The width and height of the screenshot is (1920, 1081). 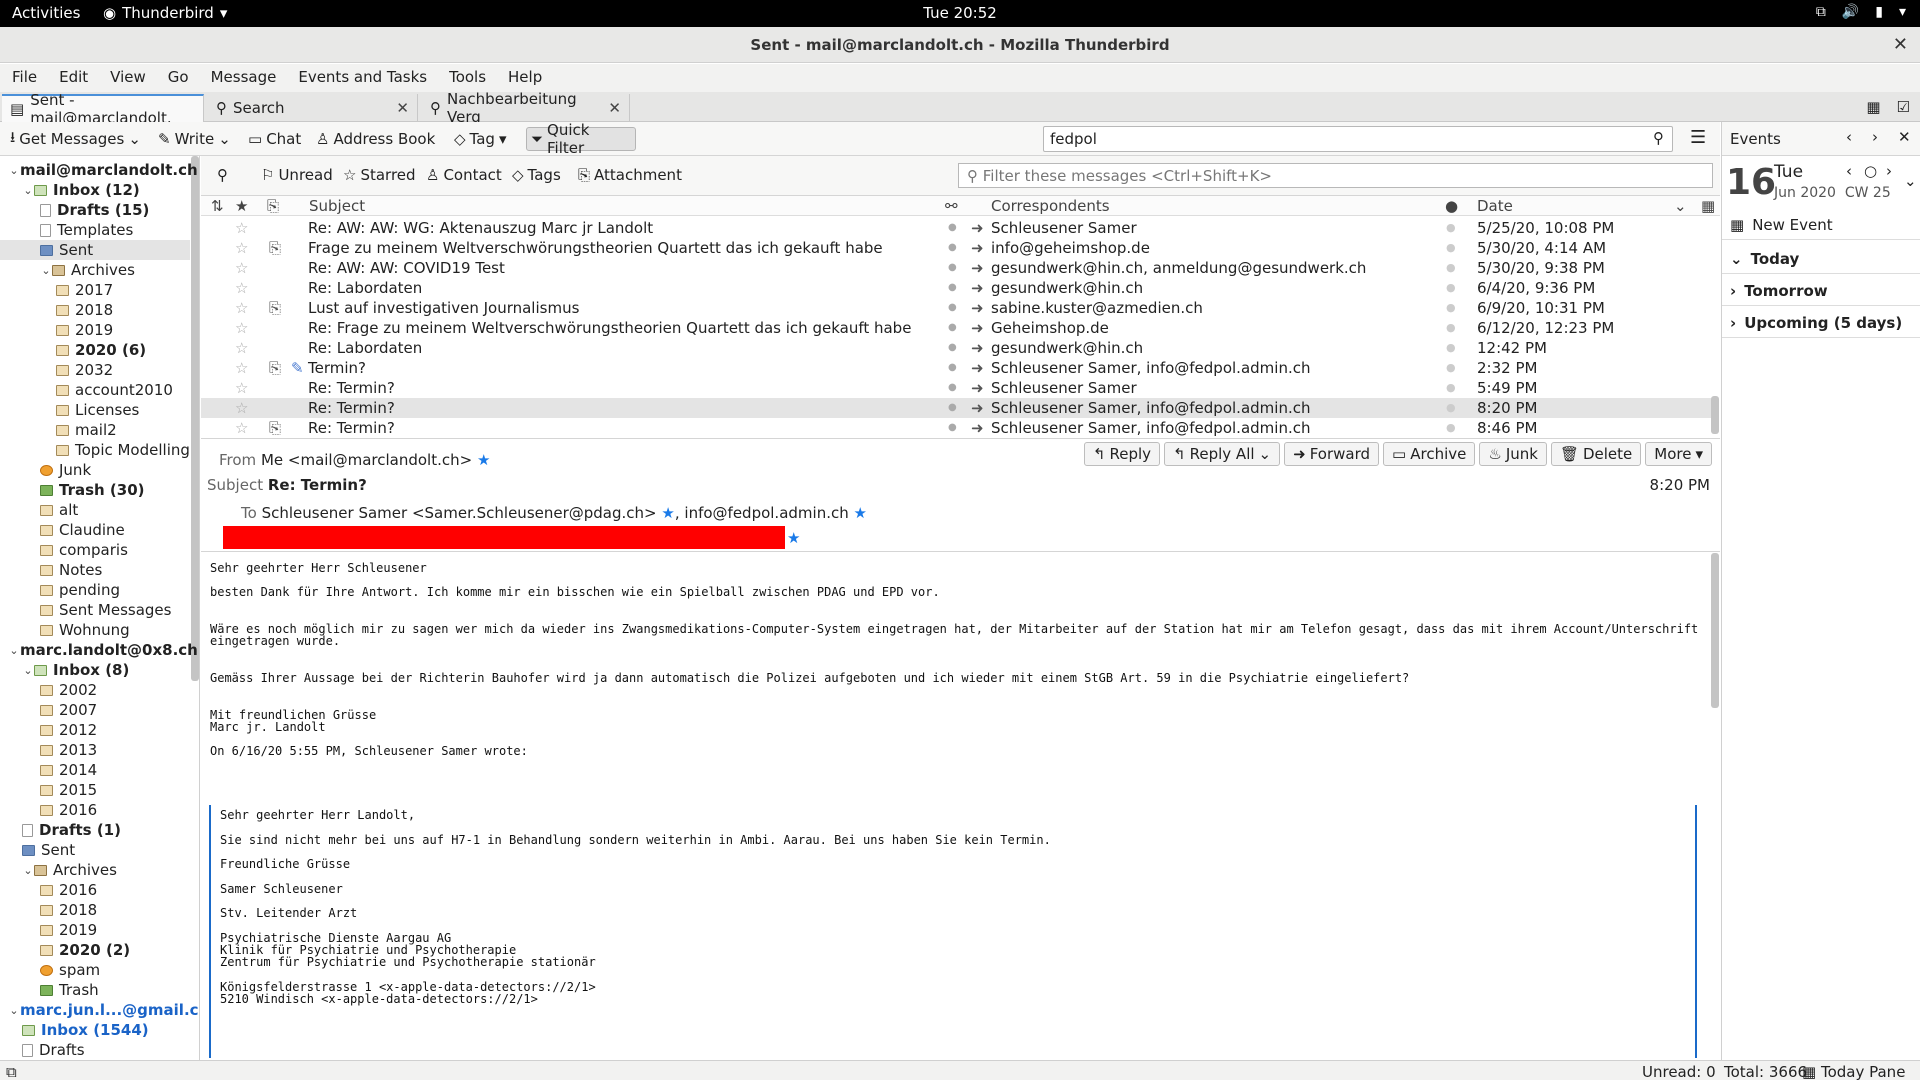 I want to click on filter-tags-button: ◇ Tags, so click(x=536, y=175).